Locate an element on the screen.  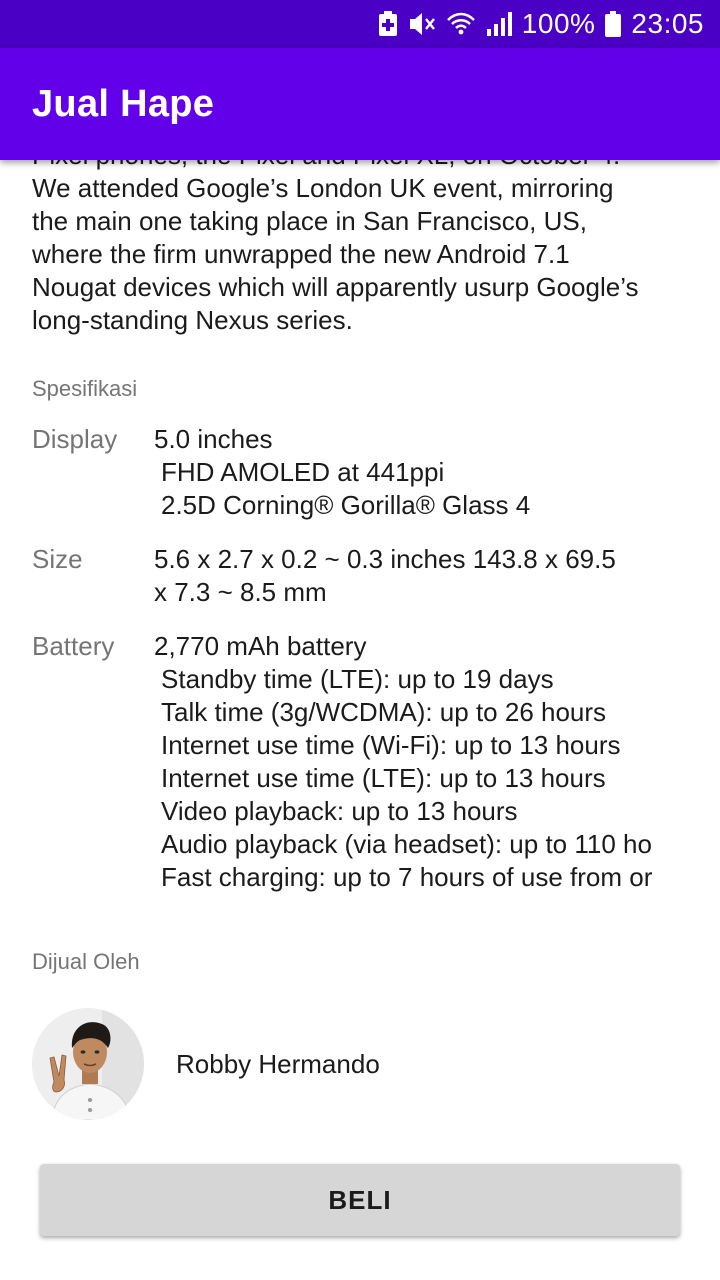
spec-line: Video playback: up to 13 hours is located at coordinates (339, 811).